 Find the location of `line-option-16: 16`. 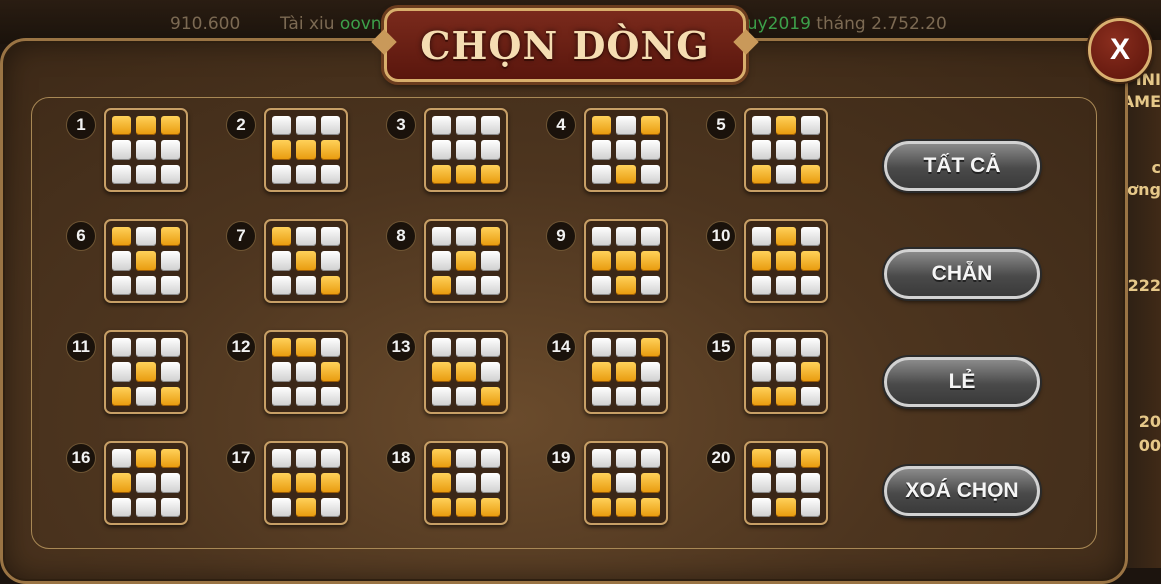

line-option-16: 16 is located at coordinates (142, 494).